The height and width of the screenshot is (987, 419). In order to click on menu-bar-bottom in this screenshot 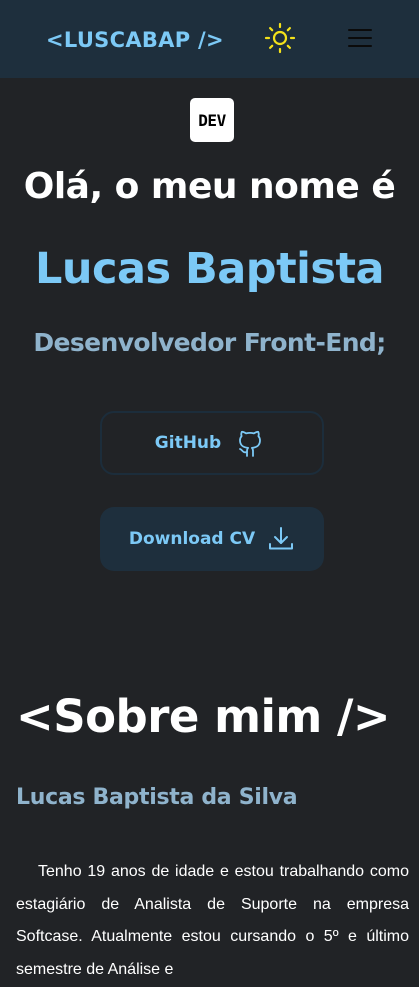, I will do `click(360, 46)`.